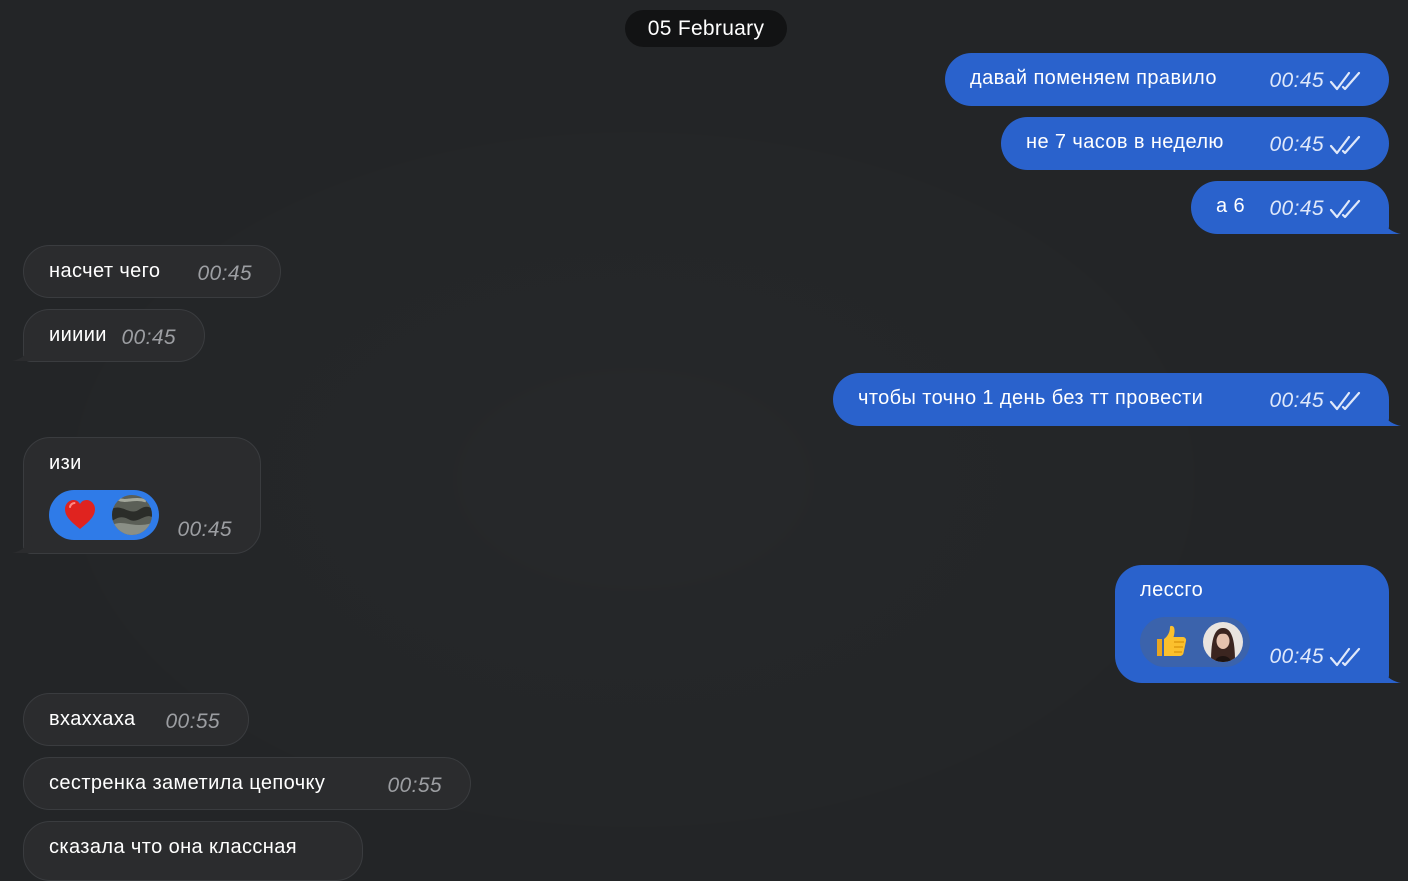  I want to click on outgoing-message: лессго 00:45, so click(1258, 624).